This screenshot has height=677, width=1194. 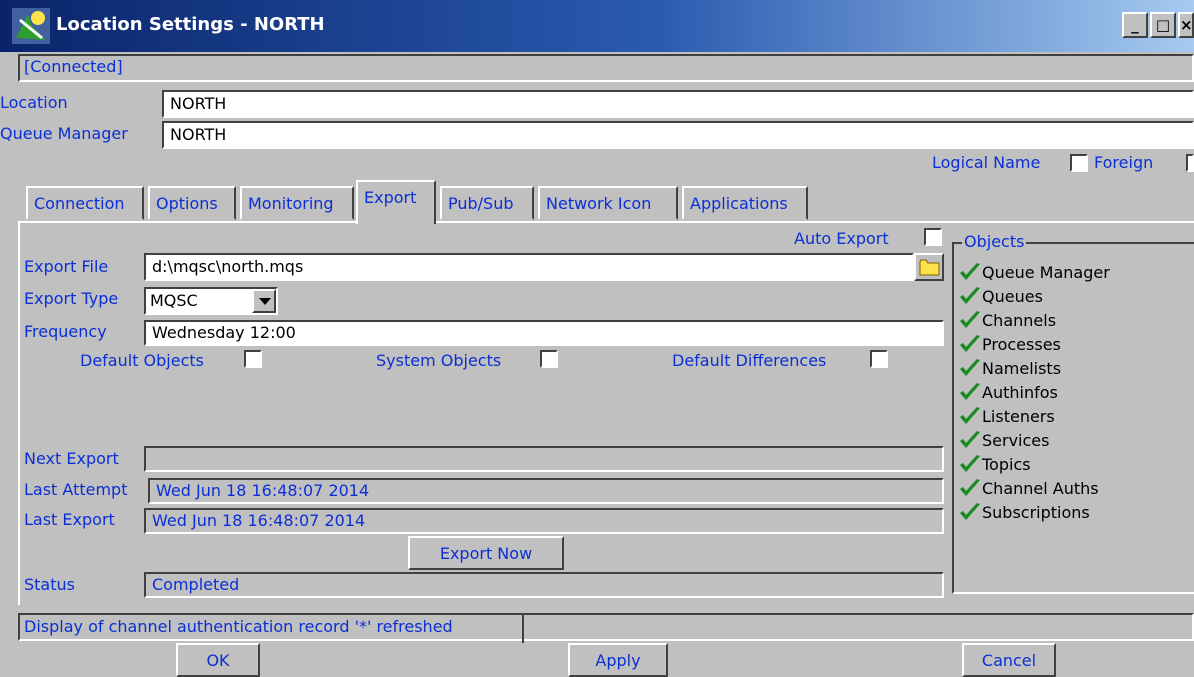 What do you see at coordinates (192, 203) in the screenshot?
I see `tab-options: Options` at bounding box center [192, 203].